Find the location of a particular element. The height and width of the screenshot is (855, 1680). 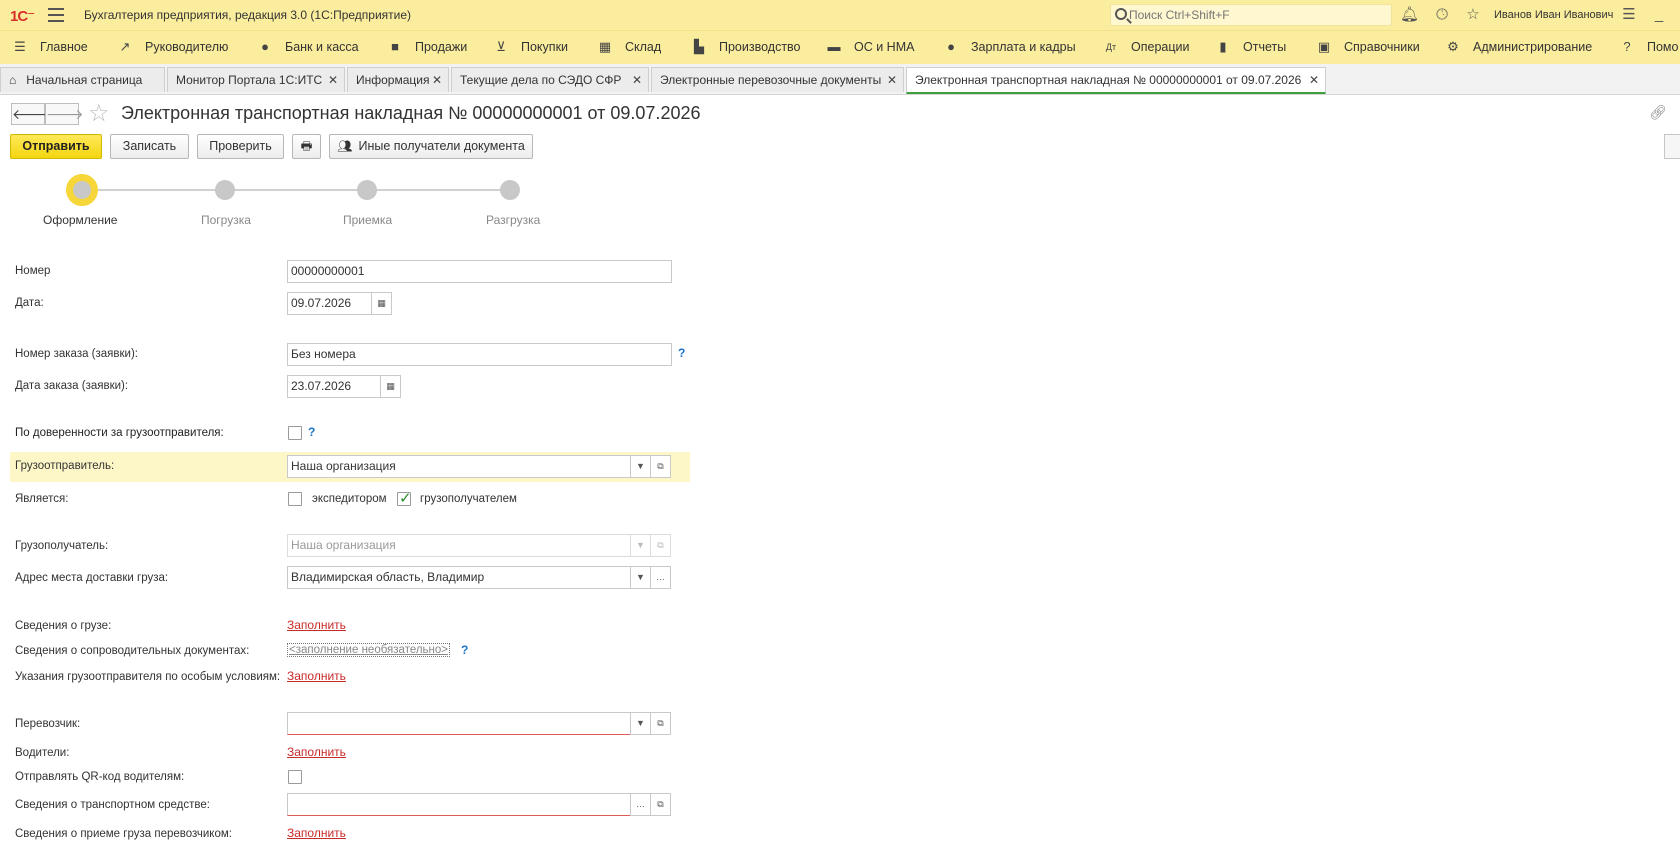

bars-icon: ▮ is located at coordinates (1223, 46).